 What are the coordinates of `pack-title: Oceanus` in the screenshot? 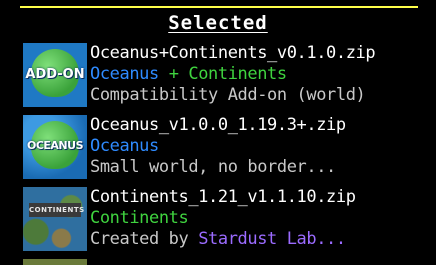 It's located at (124, 146).